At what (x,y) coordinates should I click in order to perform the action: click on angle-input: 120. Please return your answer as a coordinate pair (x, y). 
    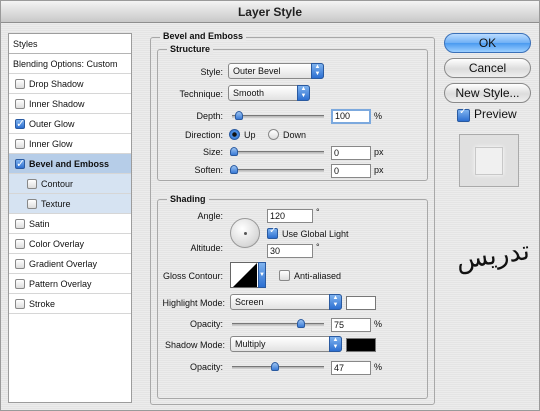
    Looking at the image, I should click on (290, 216).